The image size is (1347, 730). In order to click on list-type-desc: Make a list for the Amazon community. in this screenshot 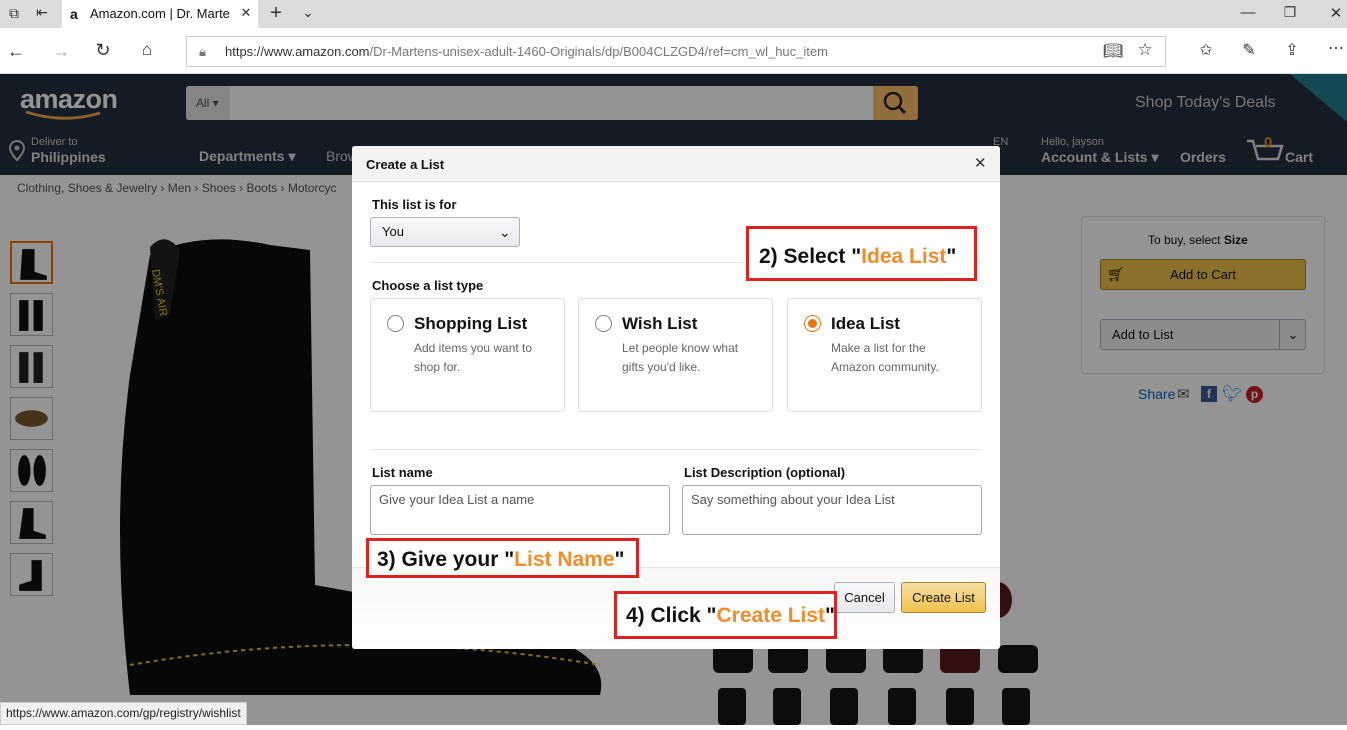, I will do `click(885, 357)`.